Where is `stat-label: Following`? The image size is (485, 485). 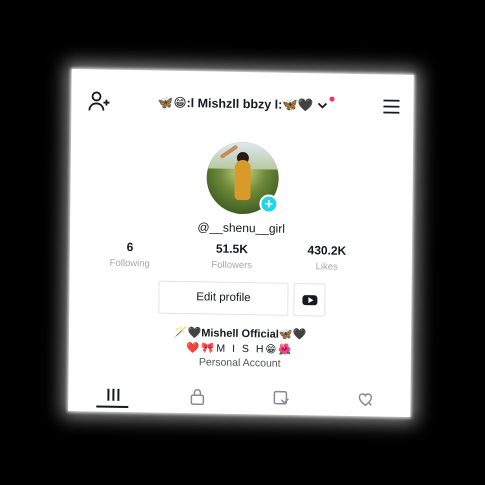
stat-label: Following is located at coordinates (129, 263).